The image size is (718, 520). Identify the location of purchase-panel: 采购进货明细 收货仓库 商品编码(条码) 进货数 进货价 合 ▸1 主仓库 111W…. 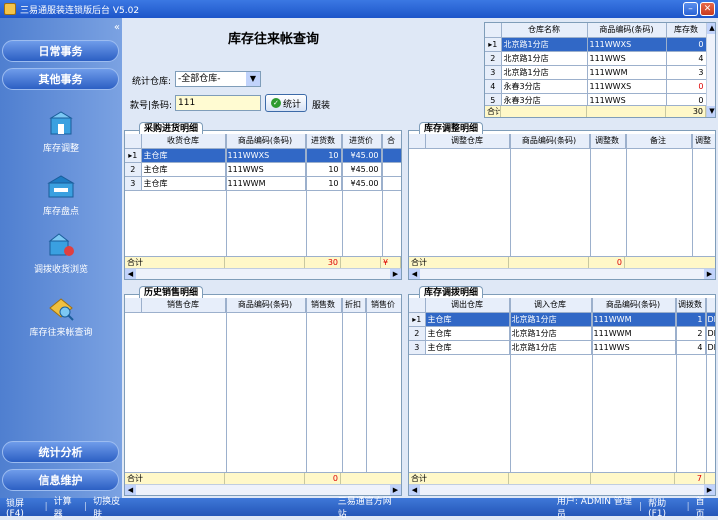
(263, 201).